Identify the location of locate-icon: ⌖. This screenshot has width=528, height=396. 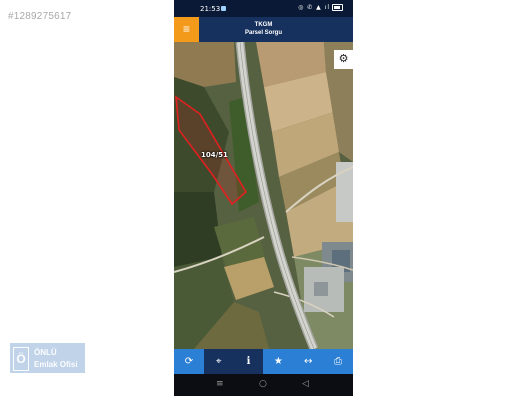
(218, 361).